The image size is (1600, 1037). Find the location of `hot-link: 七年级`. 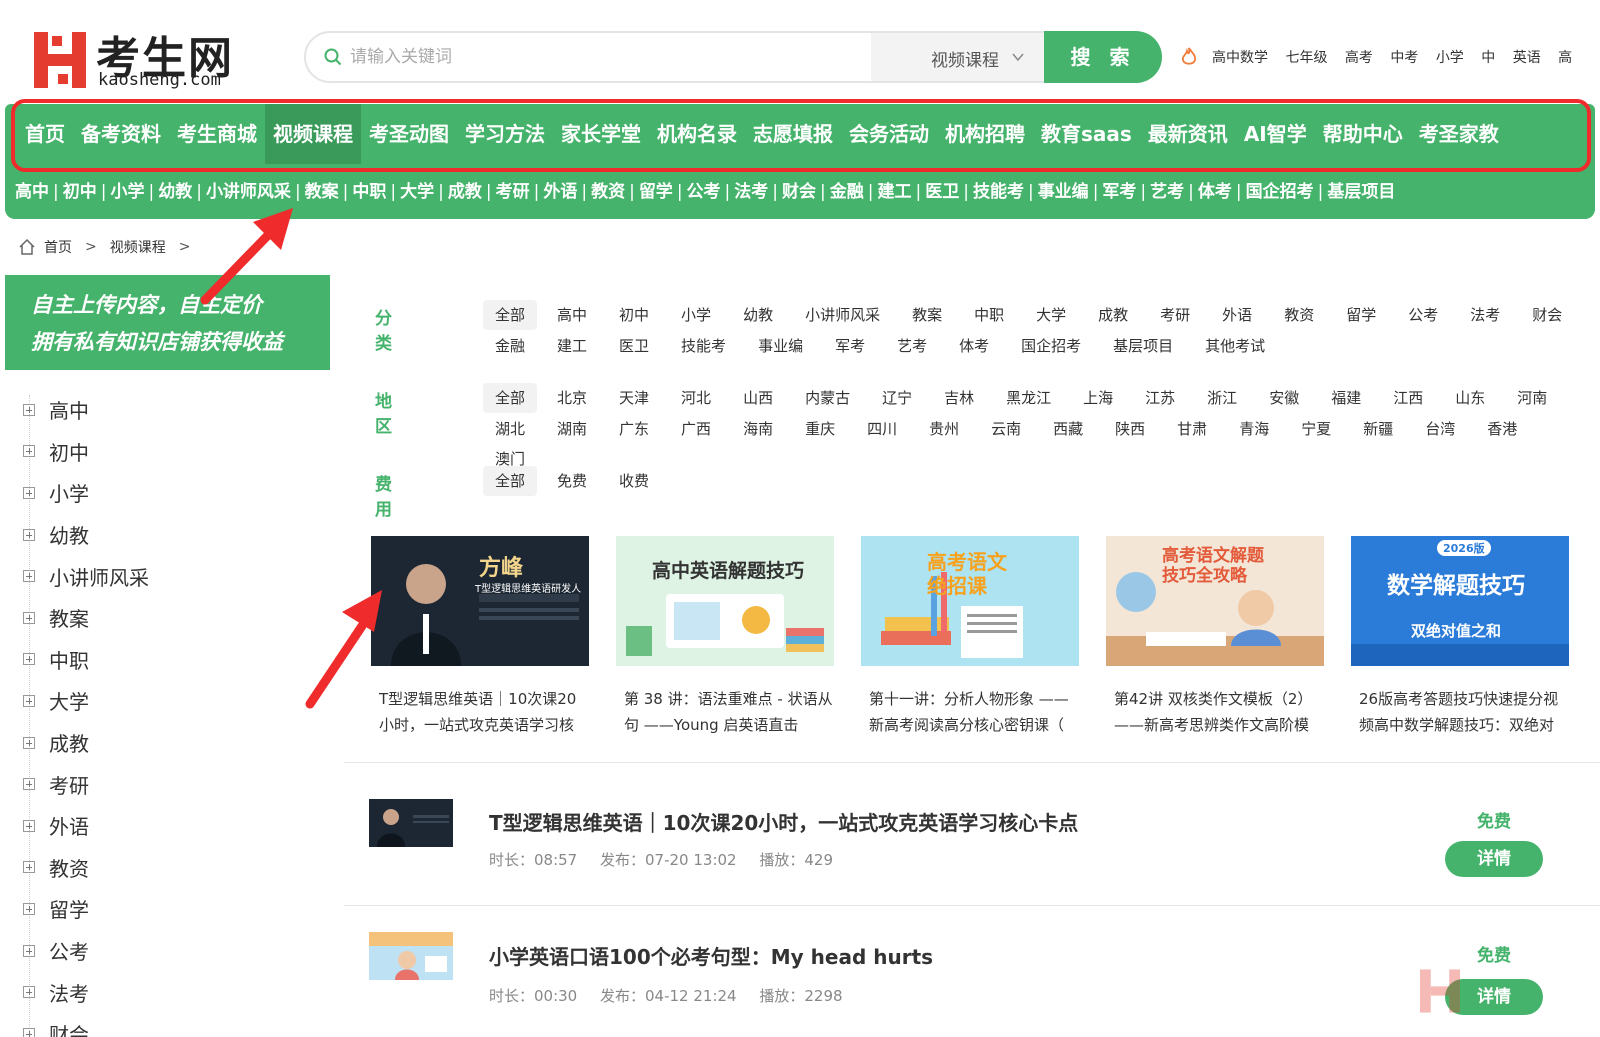

hot-link: 七年级 is located at coordinates (1306, 58).